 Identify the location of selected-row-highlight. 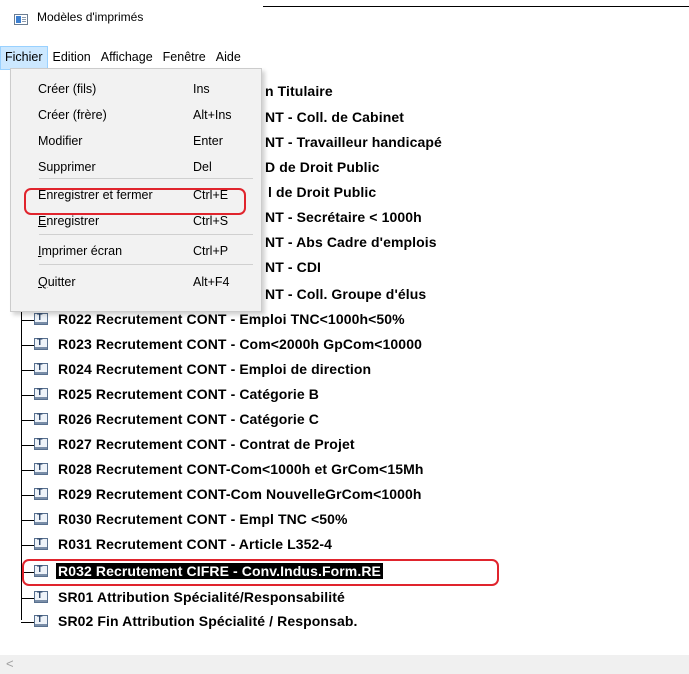
(260, 572).